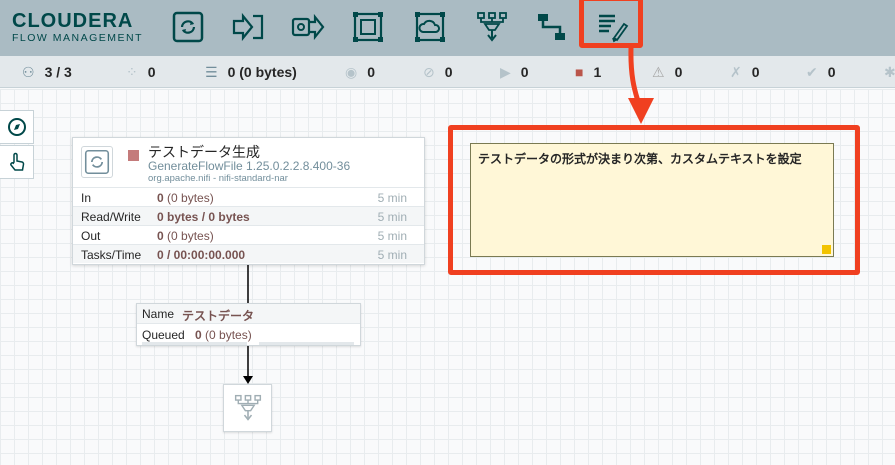 The height and width of the screenshot is (465, 895). I want to click on add-processor-button, so click(188, 27).